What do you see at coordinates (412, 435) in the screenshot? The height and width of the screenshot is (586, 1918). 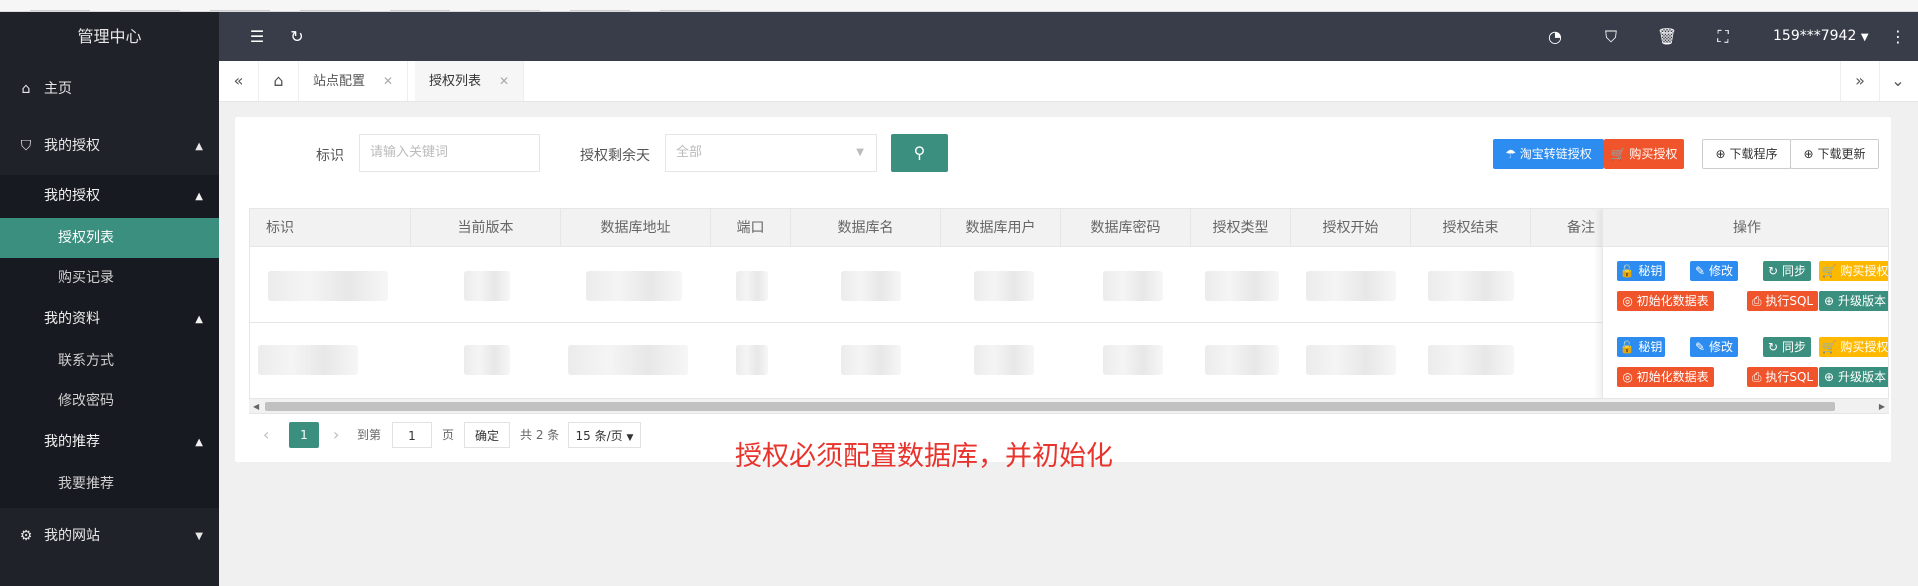 I see `page-number-input: 1` at bounding box center [412, 435].